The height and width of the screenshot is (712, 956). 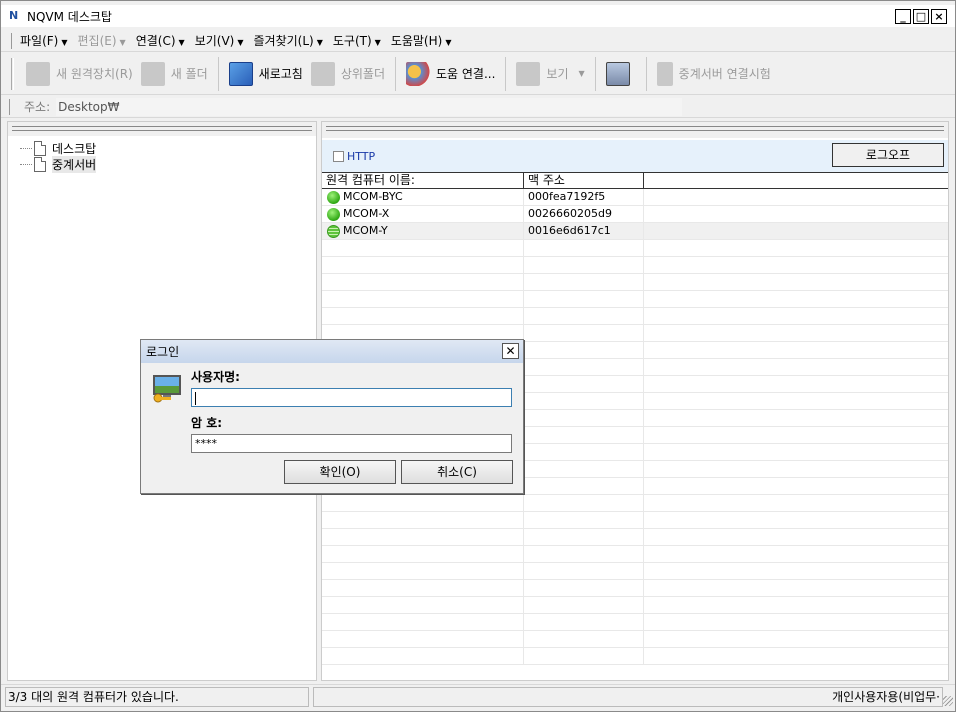 I want to click on resize-grip-icon, so click(x=948, y=701).